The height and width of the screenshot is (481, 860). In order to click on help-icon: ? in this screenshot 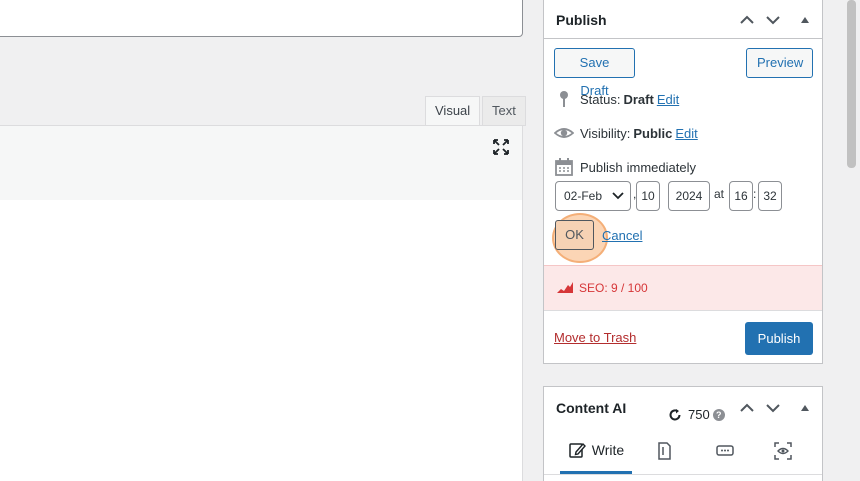, I will do `click(718, 414)`.